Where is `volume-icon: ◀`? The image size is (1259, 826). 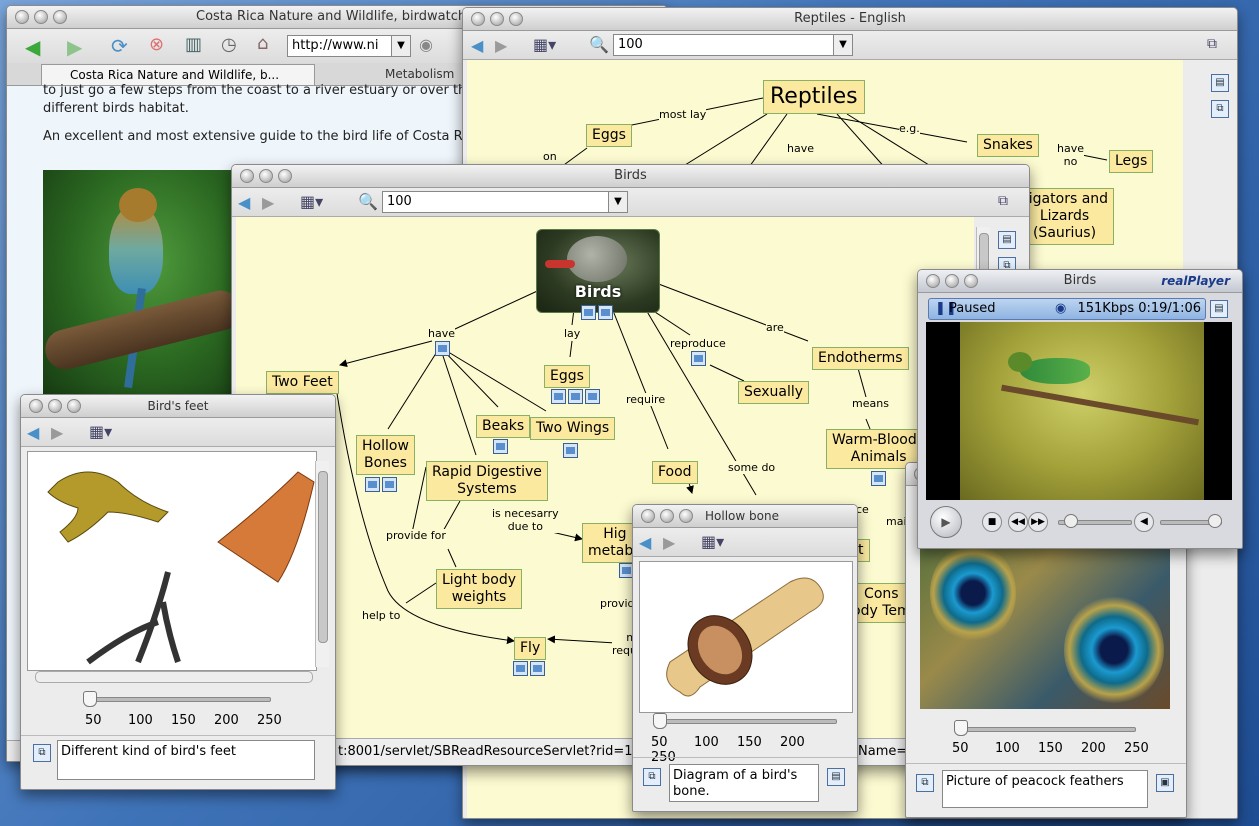
volume-icon: ◀ is located at coordinates (1144, 522).